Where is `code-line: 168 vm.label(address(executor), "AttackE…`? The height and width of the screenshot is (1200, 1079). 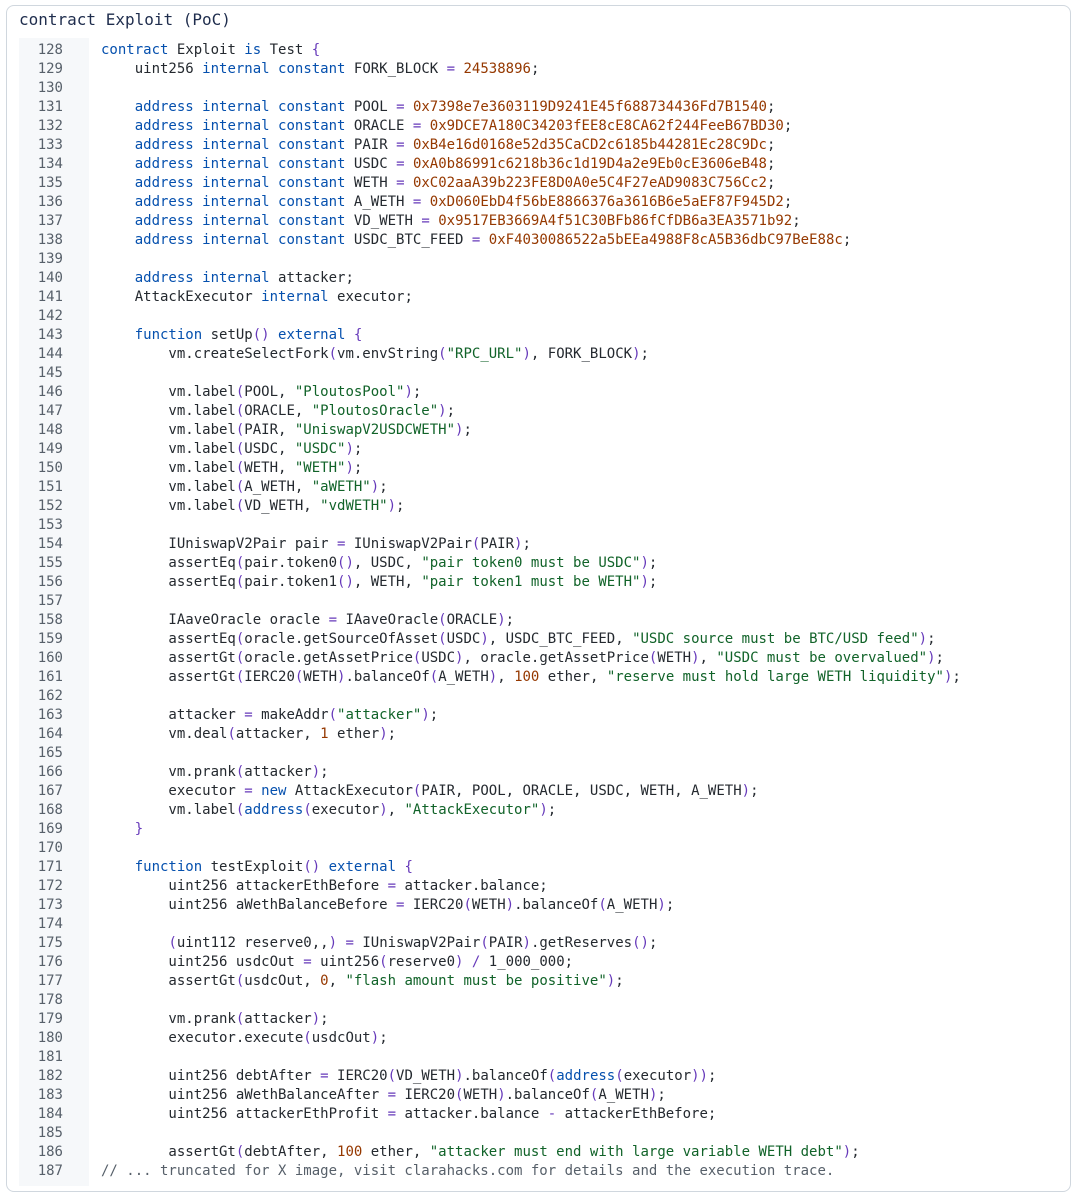
code-line: 168 vm.label(address(executor), "AttackE… is located at coordinates (542, 810).